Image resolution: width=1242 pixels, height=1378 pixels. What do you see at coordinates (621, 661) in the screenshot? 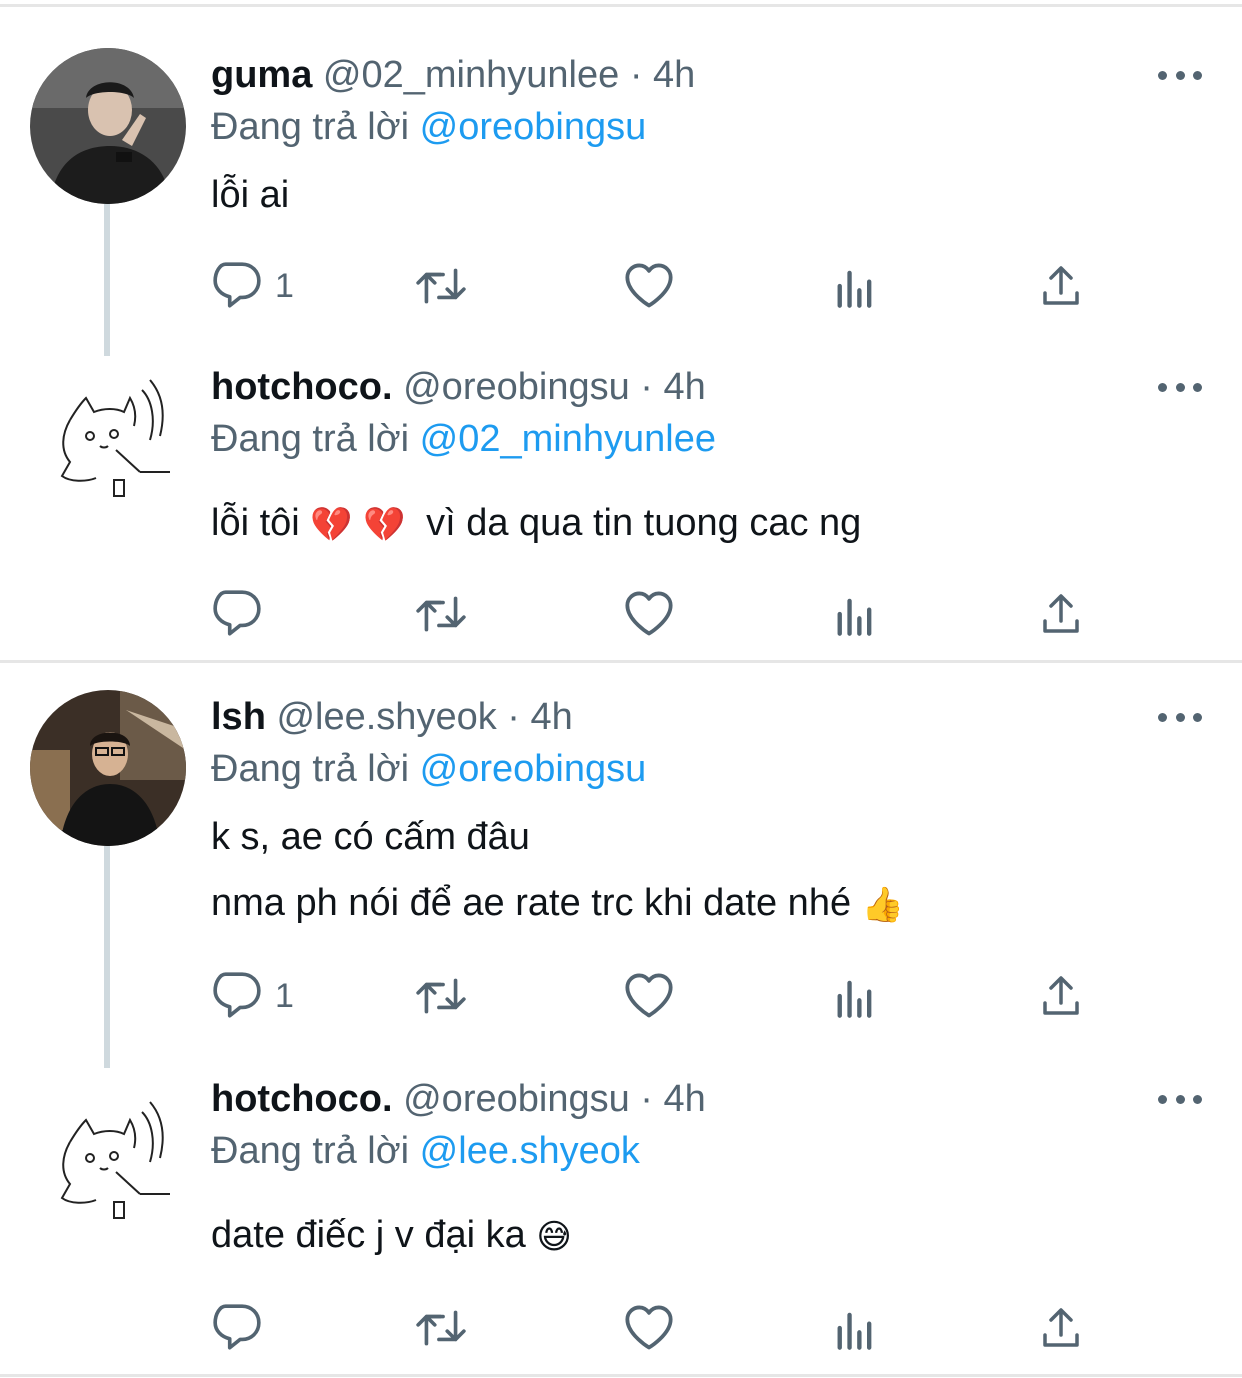
I see `thread-divider` at bounding box center [621, 661].